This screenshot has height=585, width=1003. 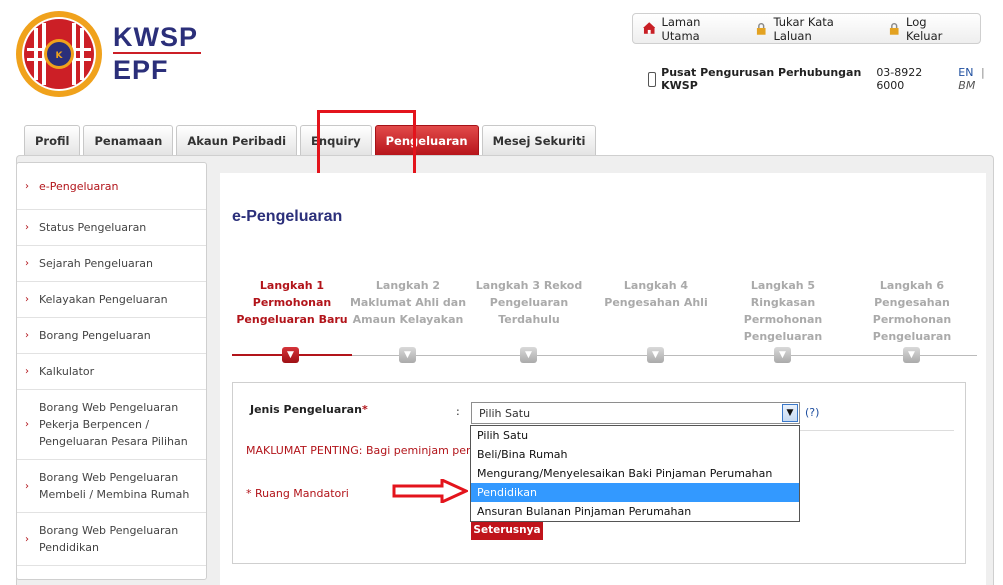 What do you see at coordinates (529, 302) in the screenshot?
I see `step-3: Langkah 3 Rekod Pengeluaran Terdahulu` at bounding box center [529, 302].